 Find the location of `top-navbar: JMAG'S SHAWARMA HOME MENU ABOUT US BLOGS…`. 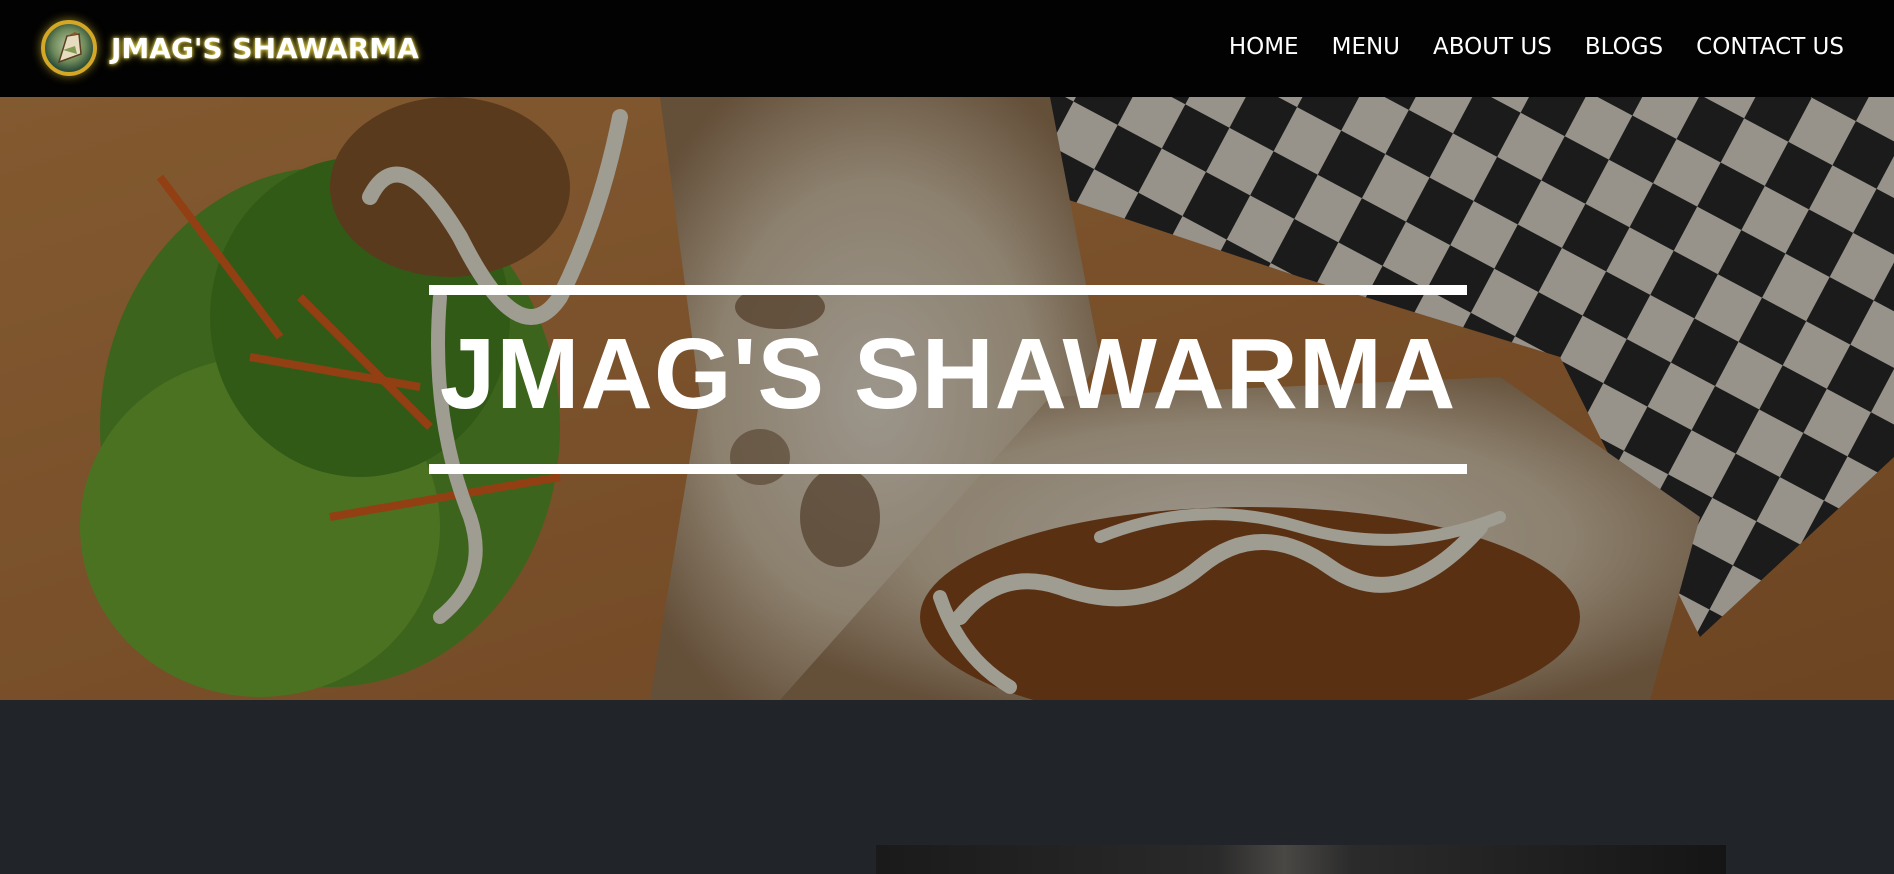

top-navbar: JMAG'S SHAWARMA HOME MENU ABOUT US BLOGS… is located at coordinates (947, 48).